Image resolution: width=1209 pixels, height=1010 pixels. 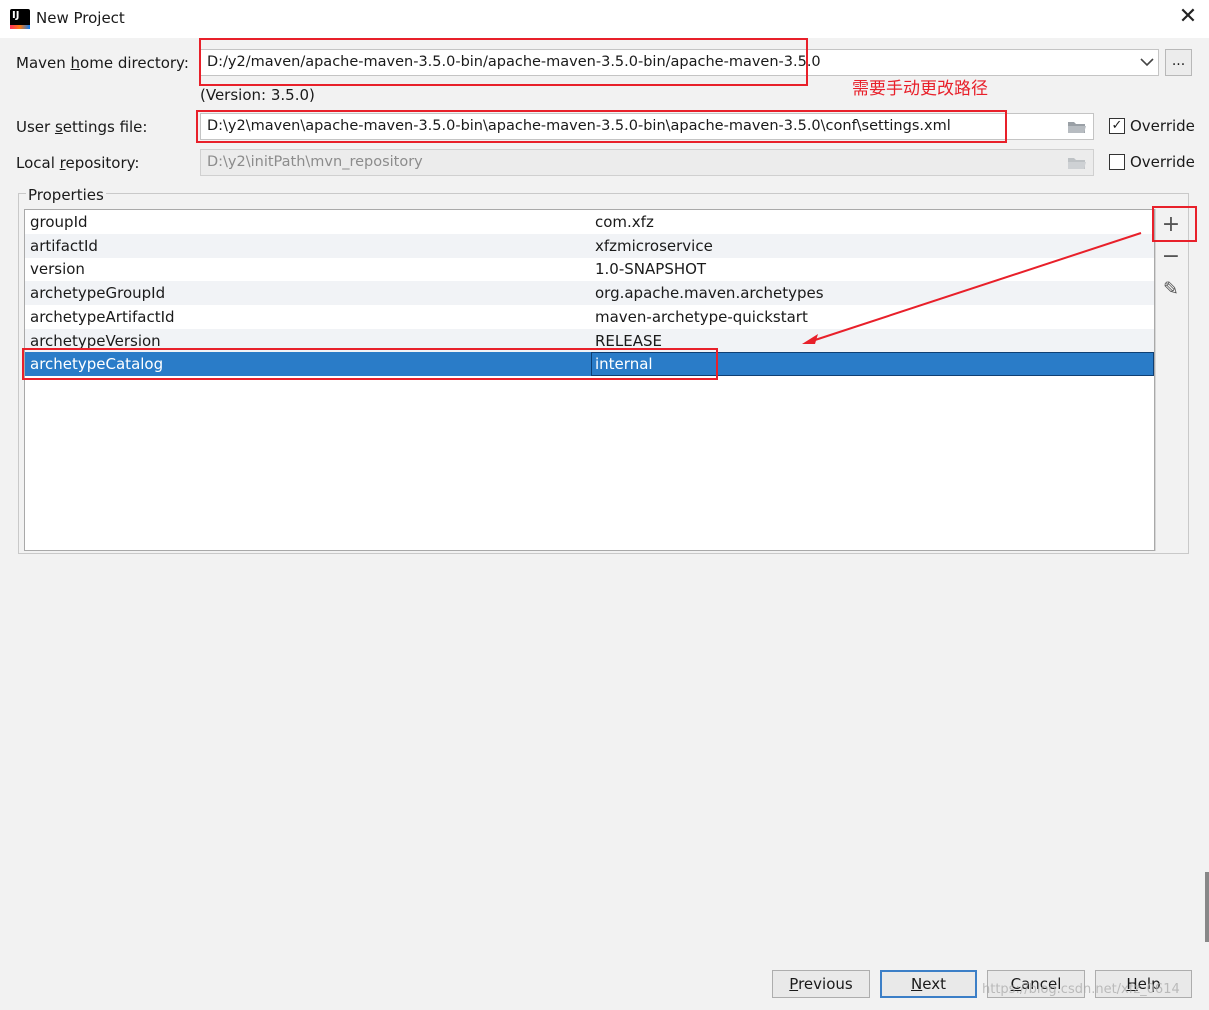 What do you see at coordinates (821, 984) in the screenshot?
I see `previous-button: Previous` at bounding box center [821, 984].